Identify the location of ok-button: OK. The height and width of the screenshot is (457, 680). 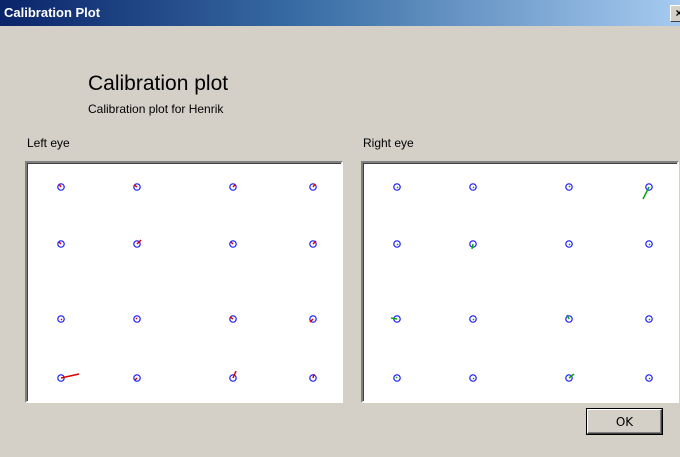
(624, 421).